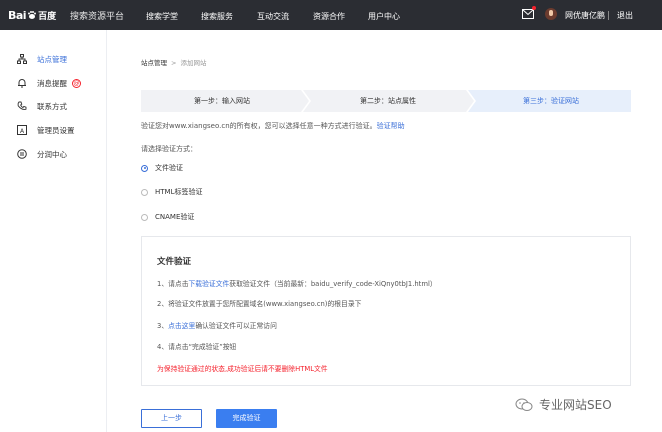  I want to click on verify-desc-text: 验证您对www.xiangseo.cn的所有权，您可以选择任意一种方式进行验证。, so click(259, 126).